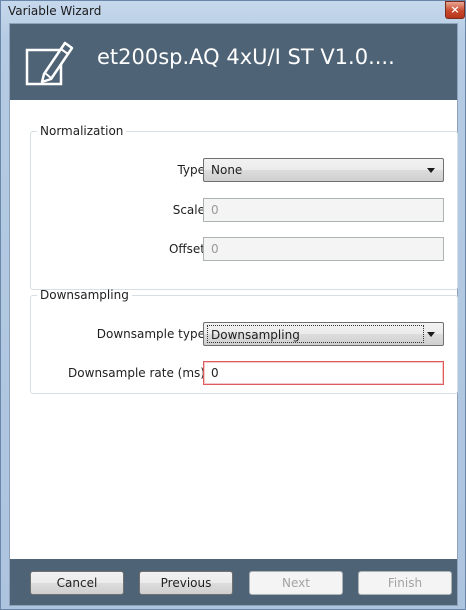  What do you see at coordinates (323, 373) in the screenshot?
I see `downsample-rate-input: 0` at bounding box center [323, 373].